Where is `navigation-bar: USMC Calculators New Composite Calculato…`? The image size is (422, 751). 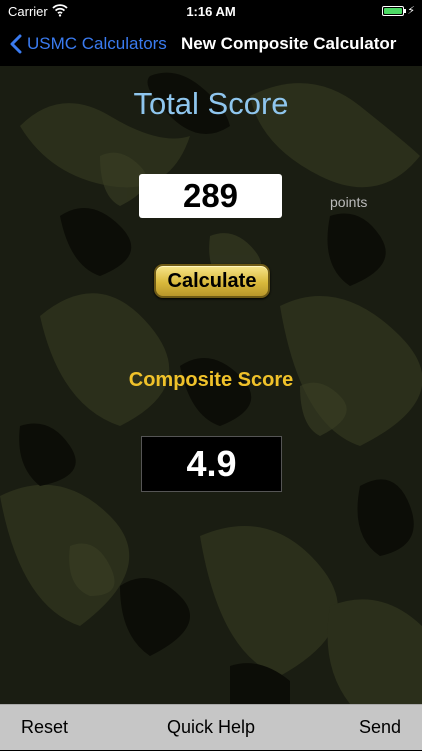
navigation-bar: USMC Calculators New Composite Calculato… is located at coordinates (211, 44).